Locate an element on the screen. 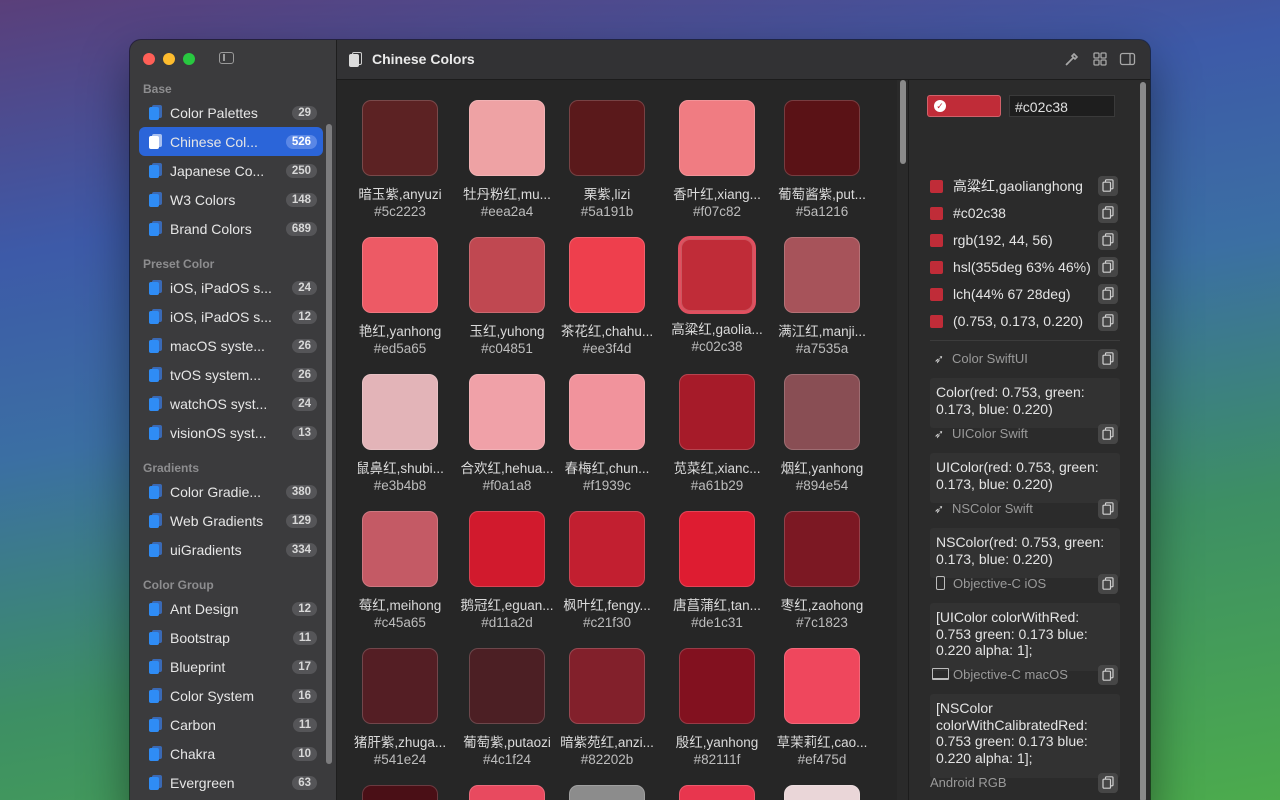 This screenshot has height=800, width=1280. sidebar-toggle-icon is located at coordinates (226, 58).